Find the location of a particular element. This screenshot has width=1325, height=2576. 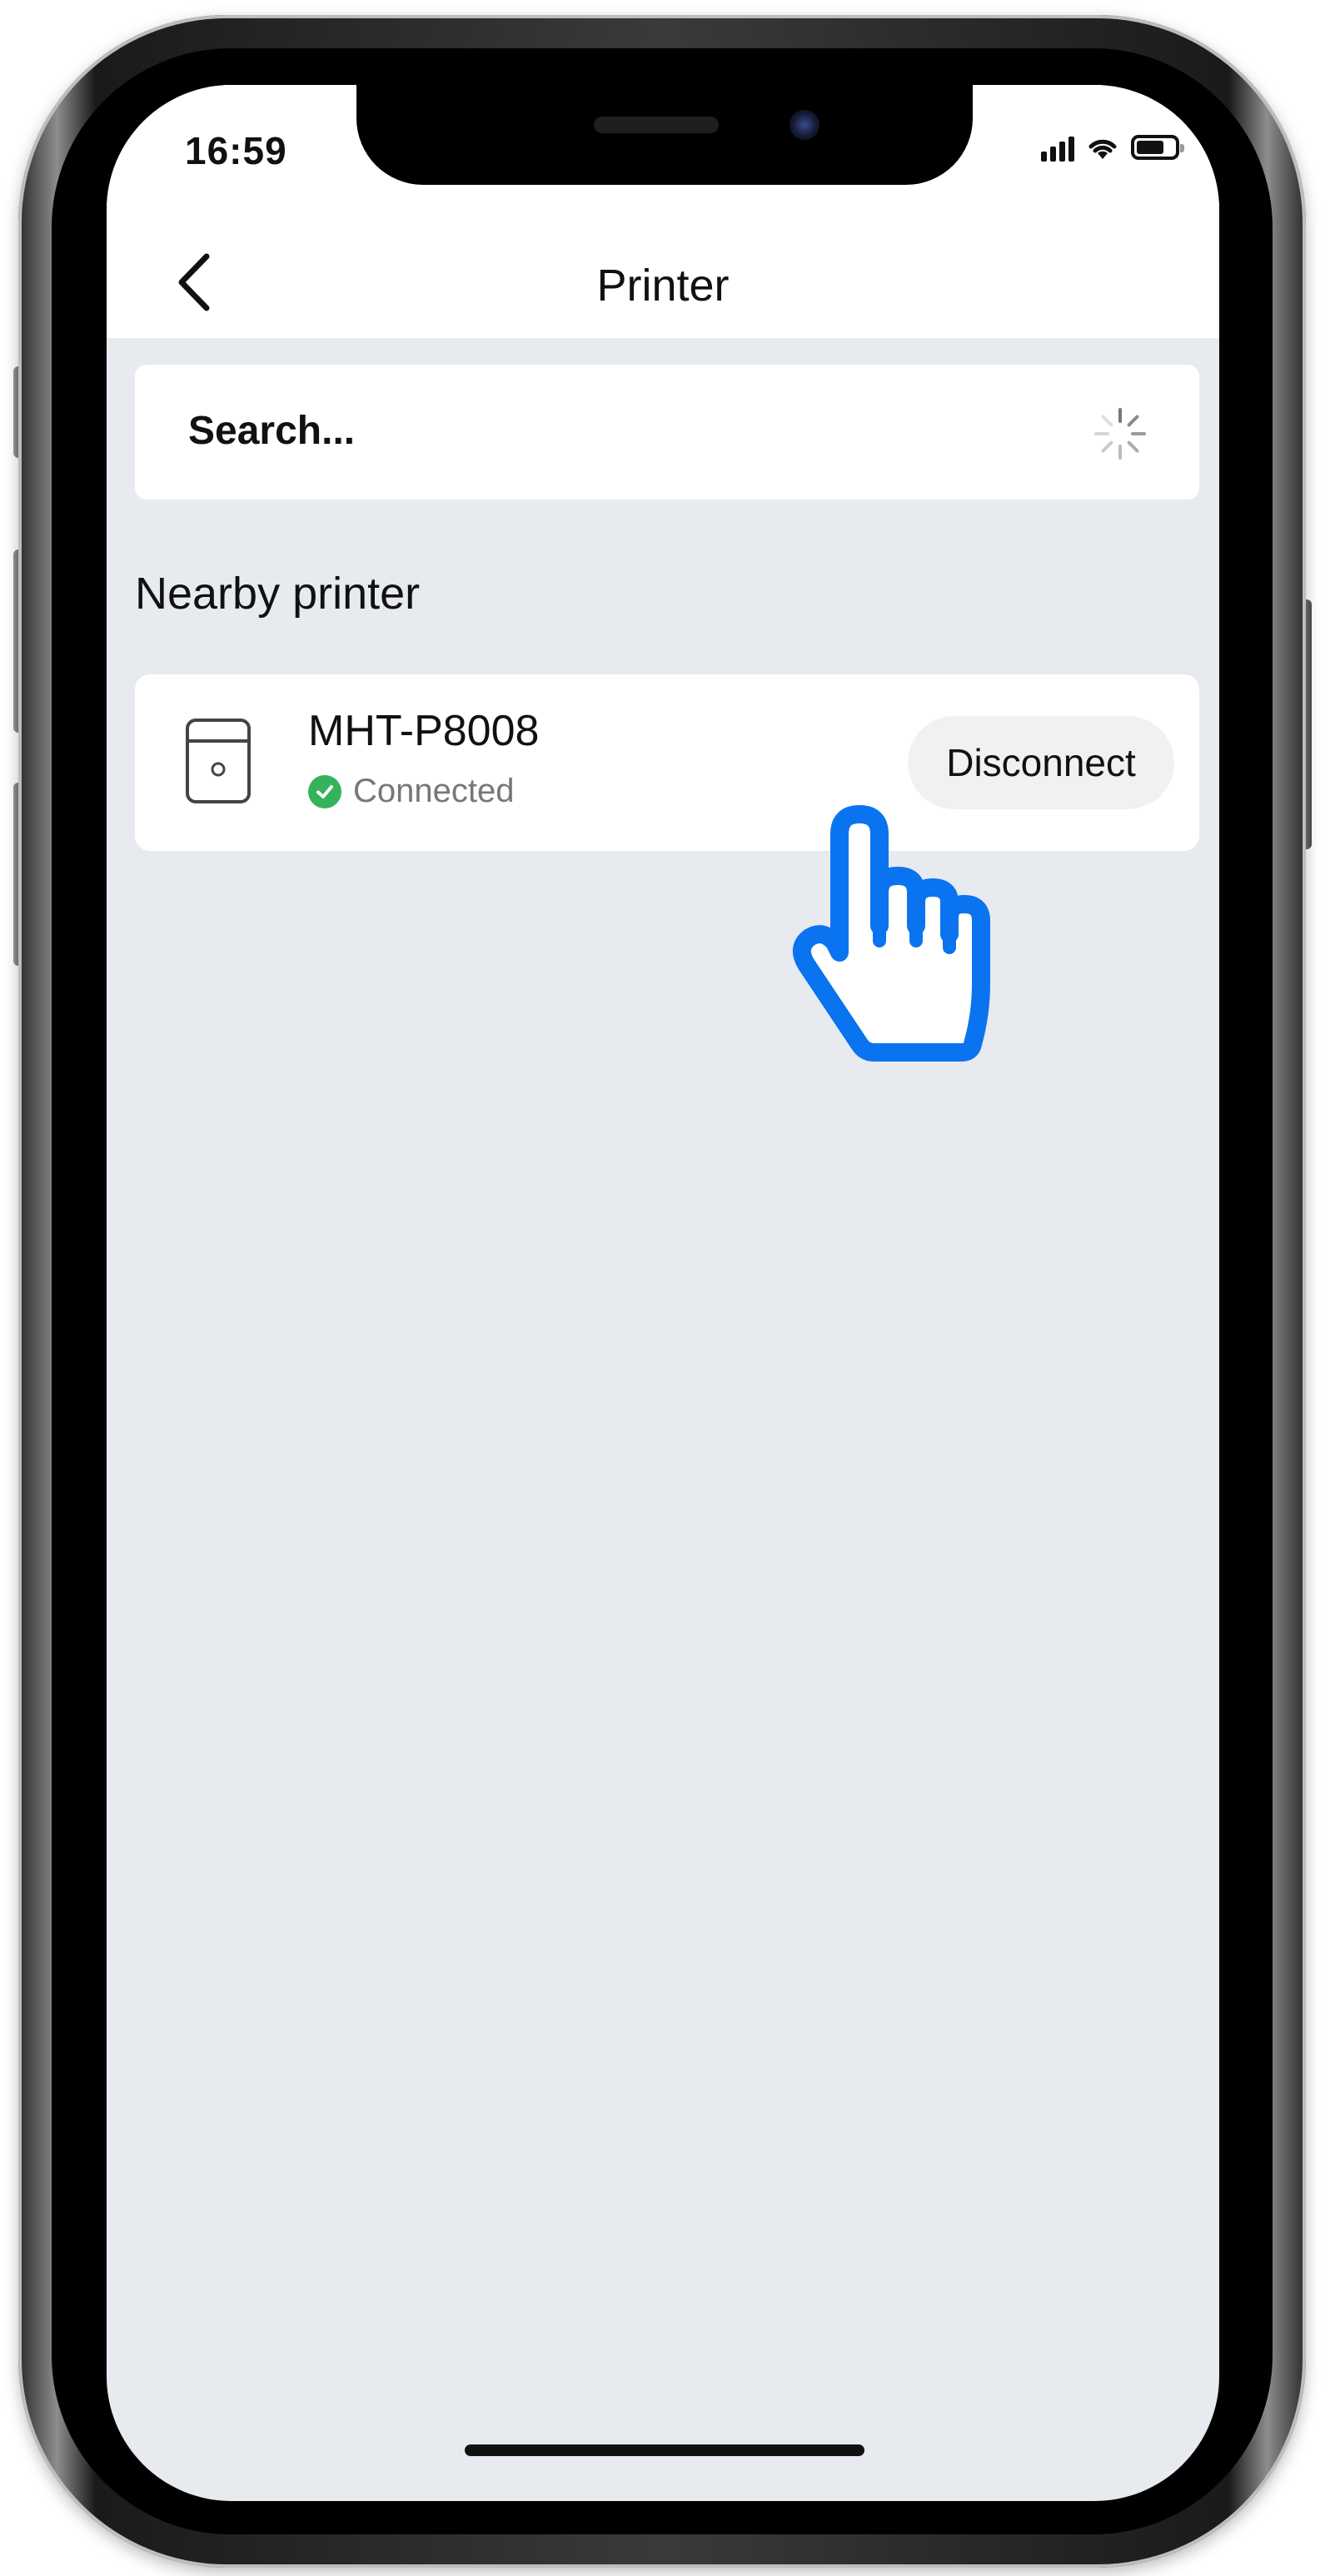

signal-icon is located at coordinates (1057, 147).